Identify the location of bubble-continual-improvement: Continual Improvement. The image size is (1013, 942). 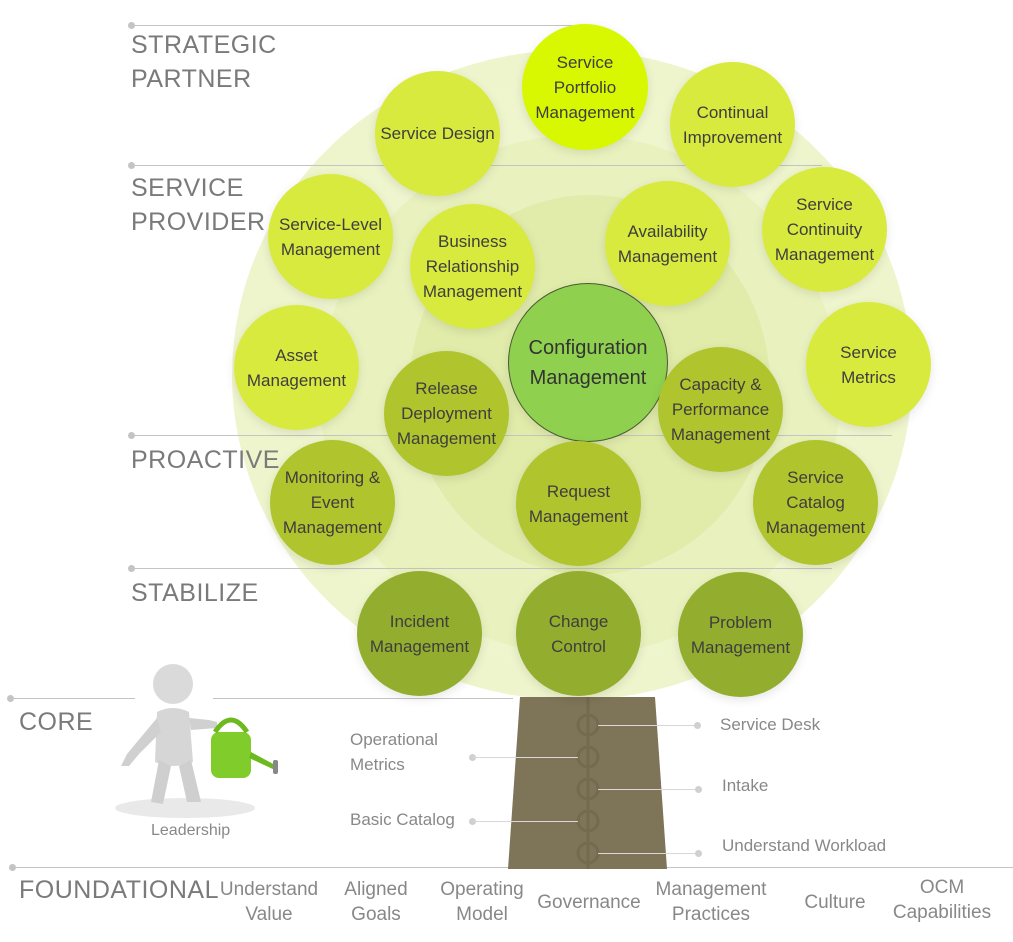
(732, 124).